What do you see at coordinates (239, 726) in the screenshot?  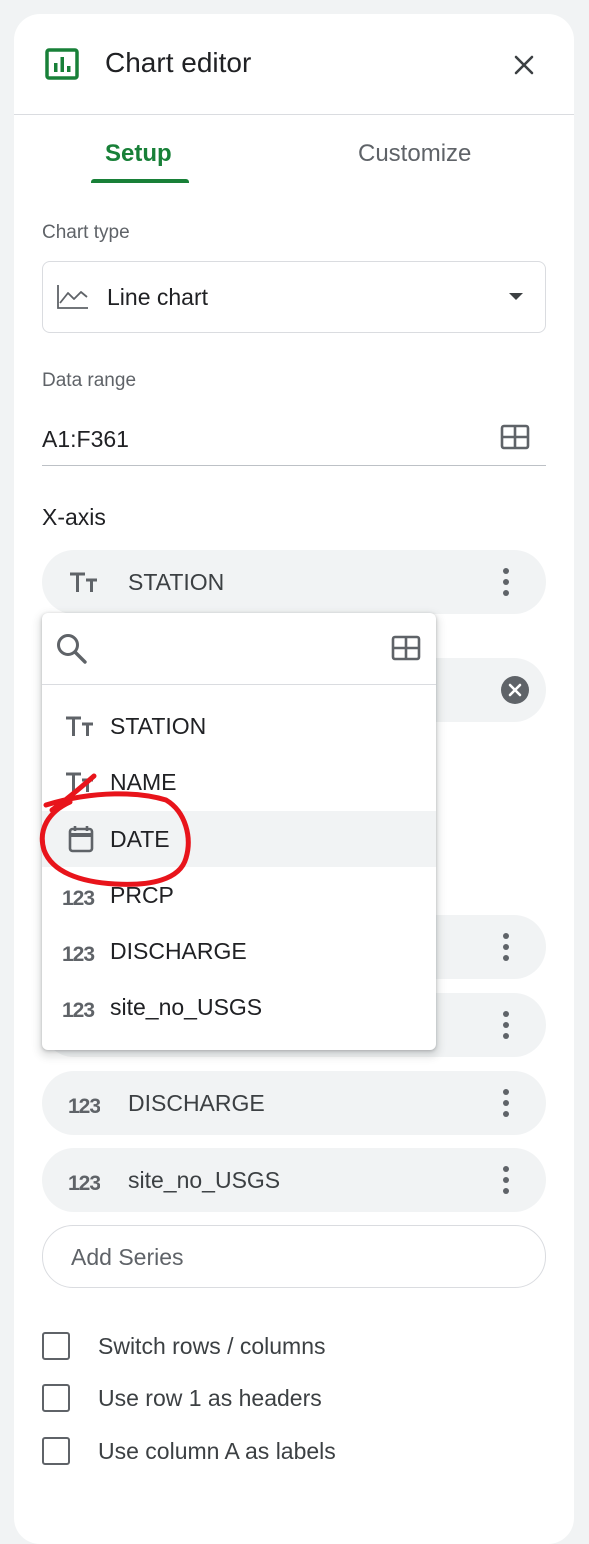 I see `dropdown-option-station: STATION` at bounding box center [239, 726].